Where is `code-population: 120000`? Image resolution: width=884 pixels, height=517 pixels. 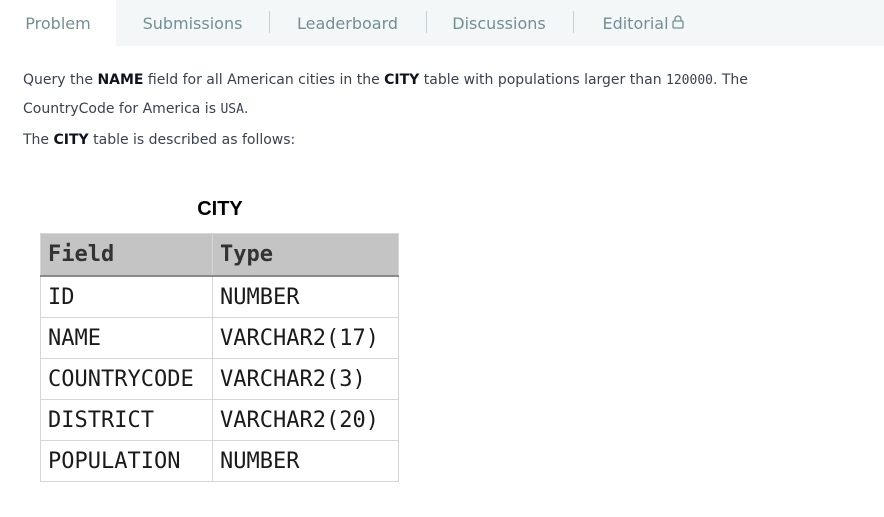
code-population: 120000 is located at coordinates (689, 80).